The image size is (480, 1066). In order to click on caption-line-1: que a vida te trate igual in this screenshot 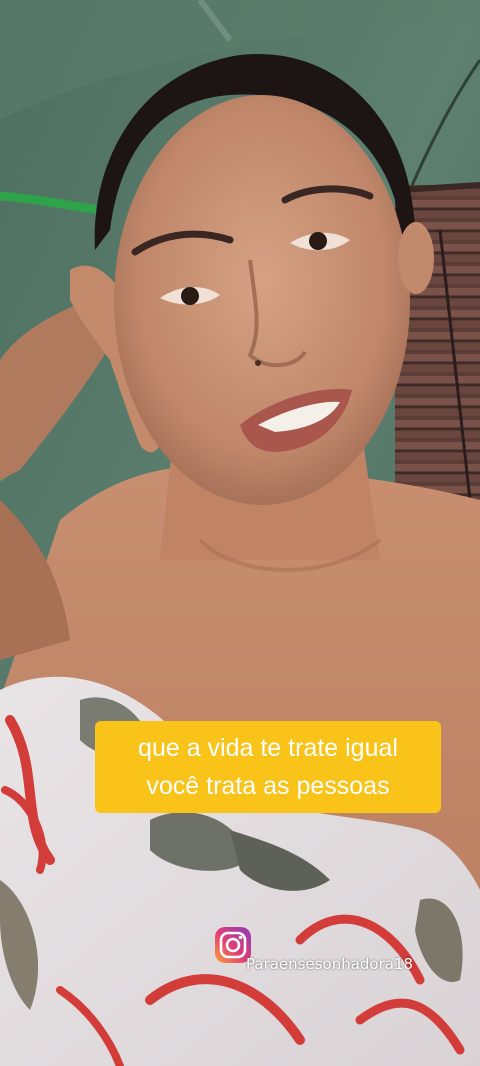, I will do `click(268, 748)`.